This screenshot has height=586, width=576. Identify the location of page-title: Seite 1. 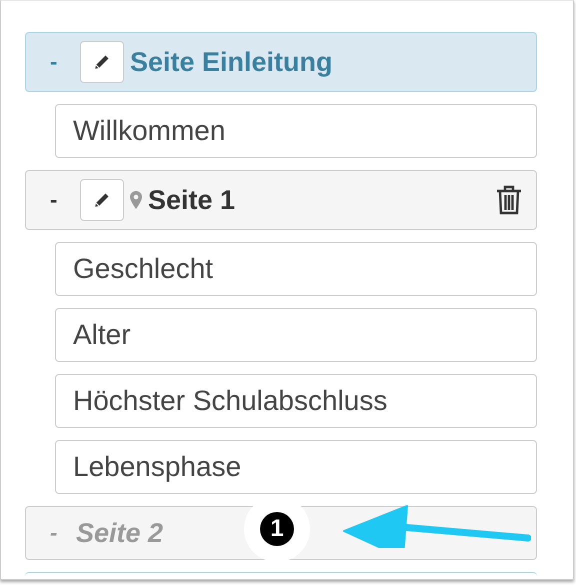
(192, 200).